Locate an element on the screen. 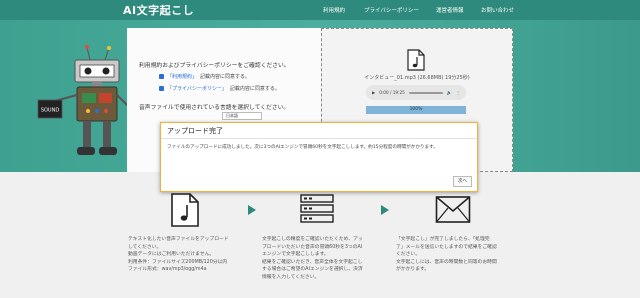 Image resolution: width=640 pixels, height=298 pixels. sound-card-label: SOUND is located at coordinates (50, 111).